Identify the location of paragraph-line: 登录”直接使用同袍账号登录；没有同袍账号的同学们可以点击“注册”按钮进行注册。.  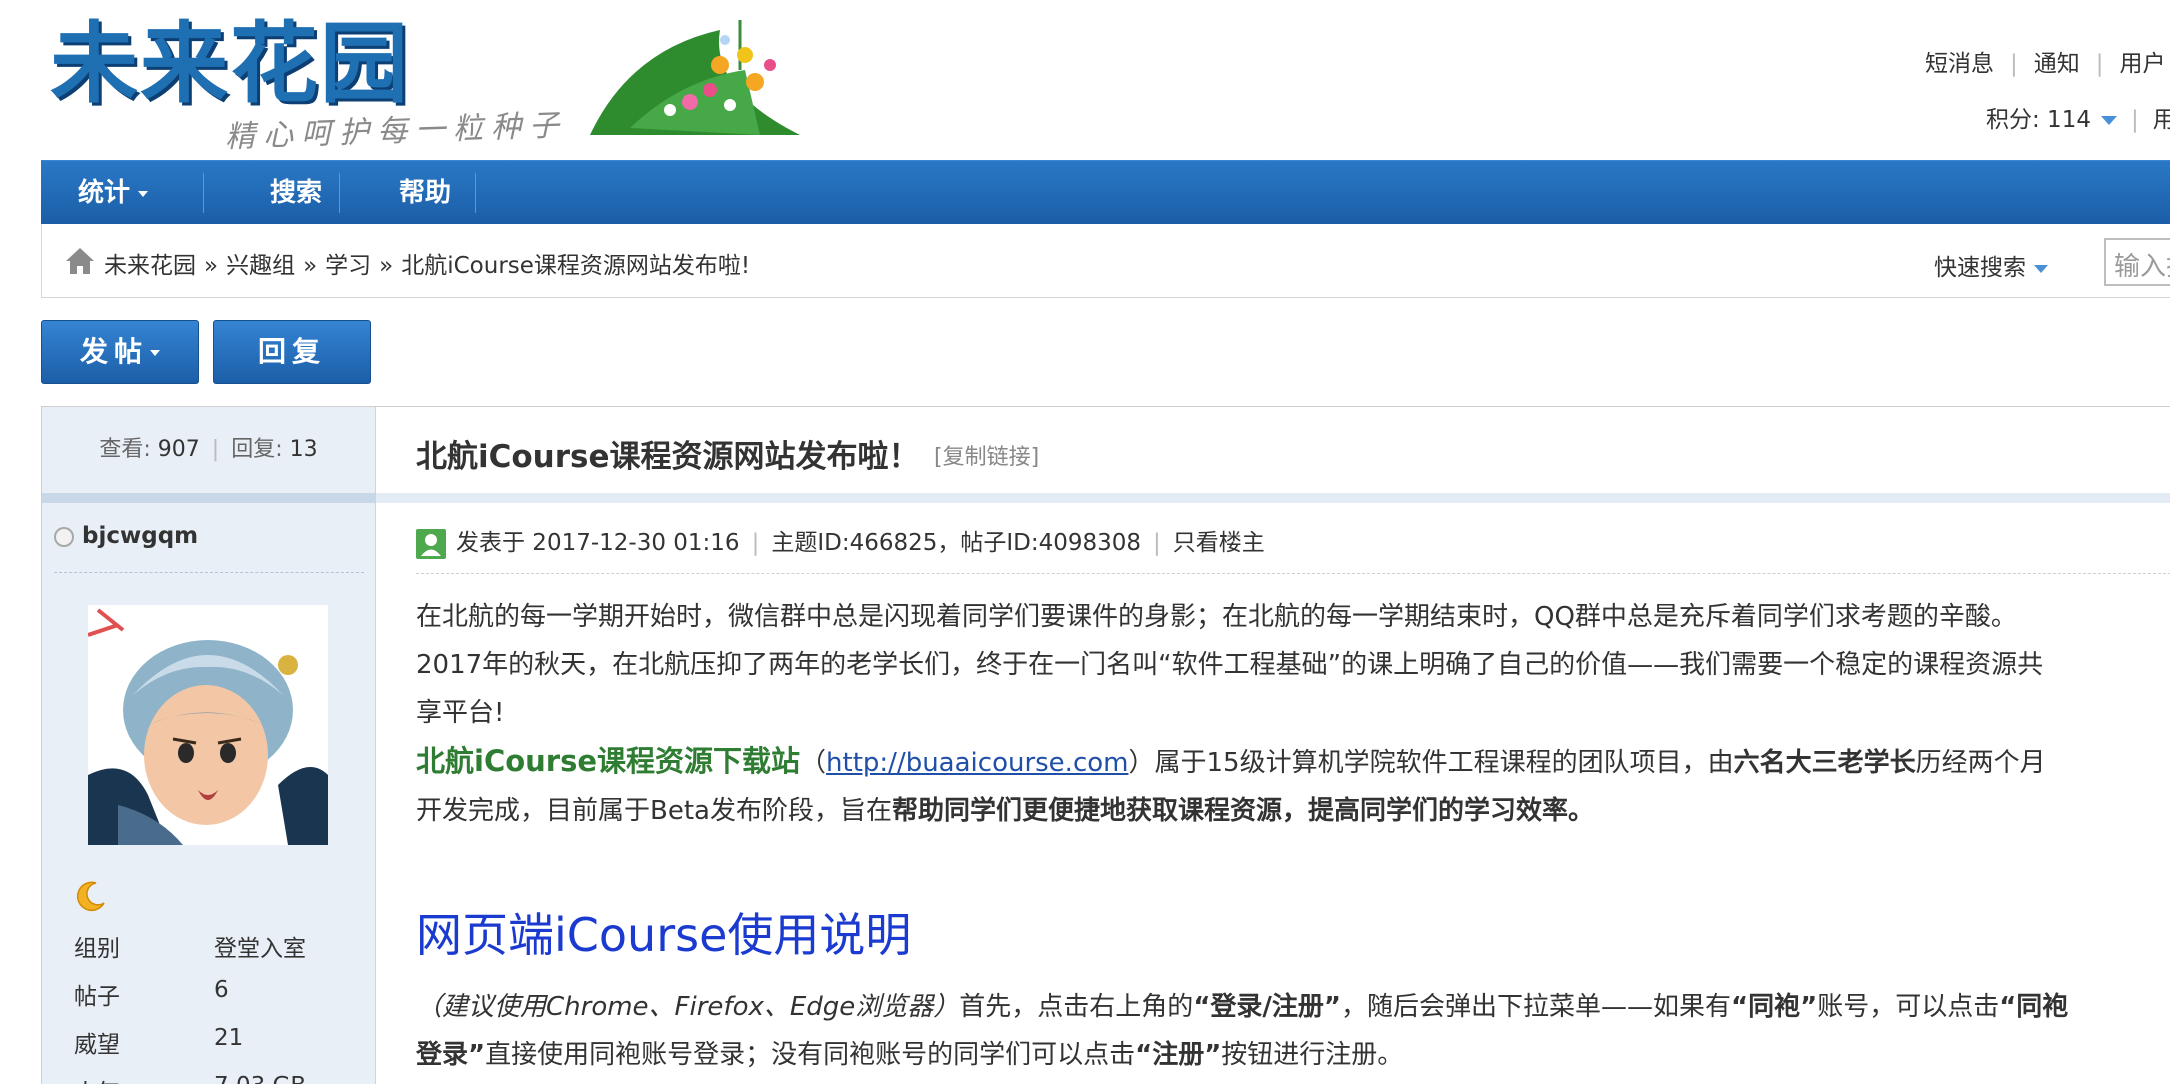
(909, 1055).